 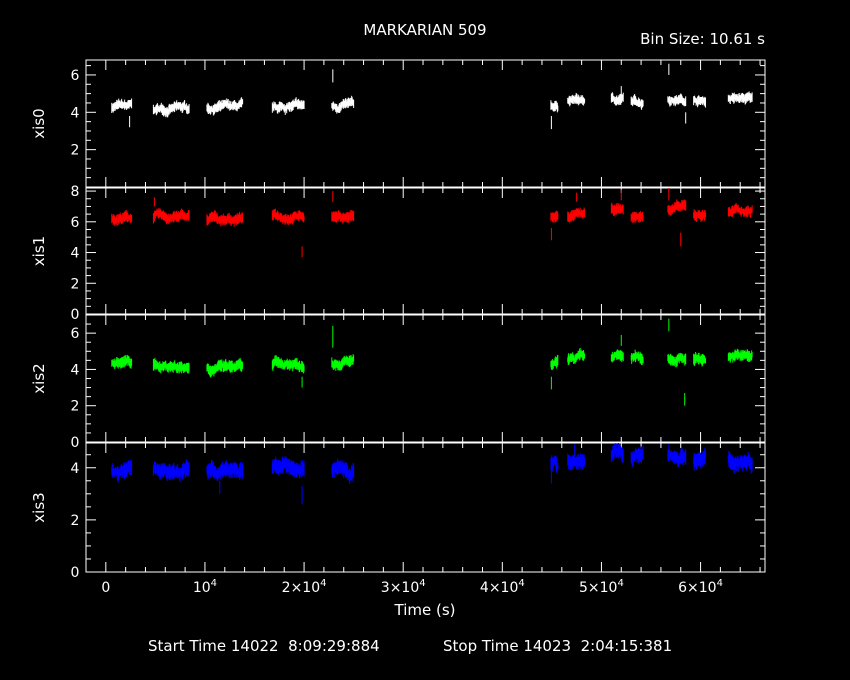 What do you see at coordinates (432, 96) in the screenshot?
I see `series-xis0` at bounding box center [432, 96].